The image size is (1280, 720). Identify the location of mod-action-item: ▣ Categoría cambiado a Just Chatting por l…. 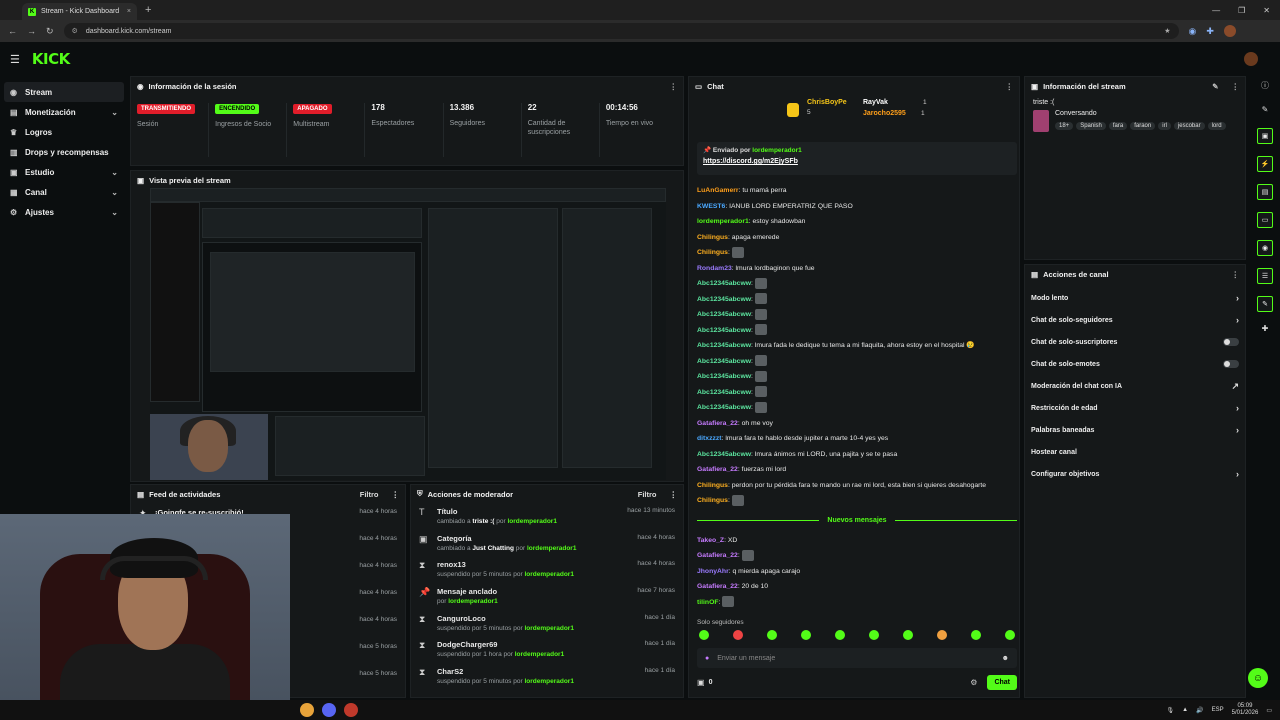
(547, 543).